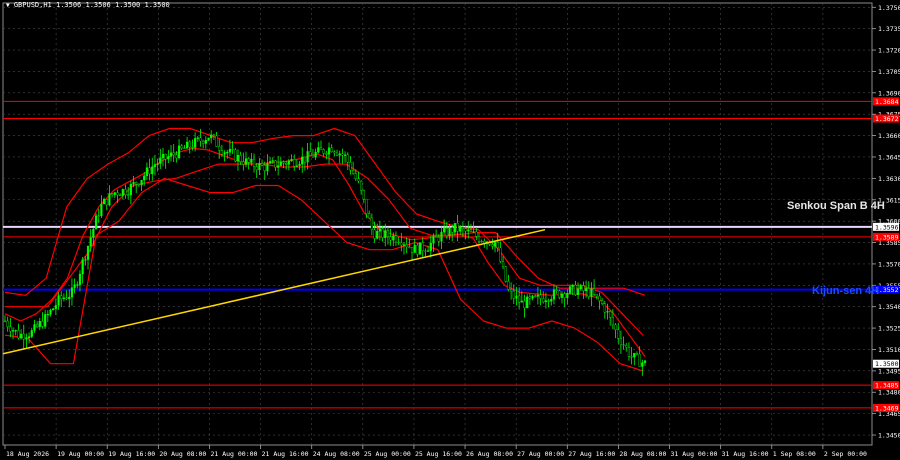 The image size is (900, 460). What do you see at coordinates (8, 5) in the screenshot?
I see `down-triangle-icon: ▼` at bounding box center [8, 5].